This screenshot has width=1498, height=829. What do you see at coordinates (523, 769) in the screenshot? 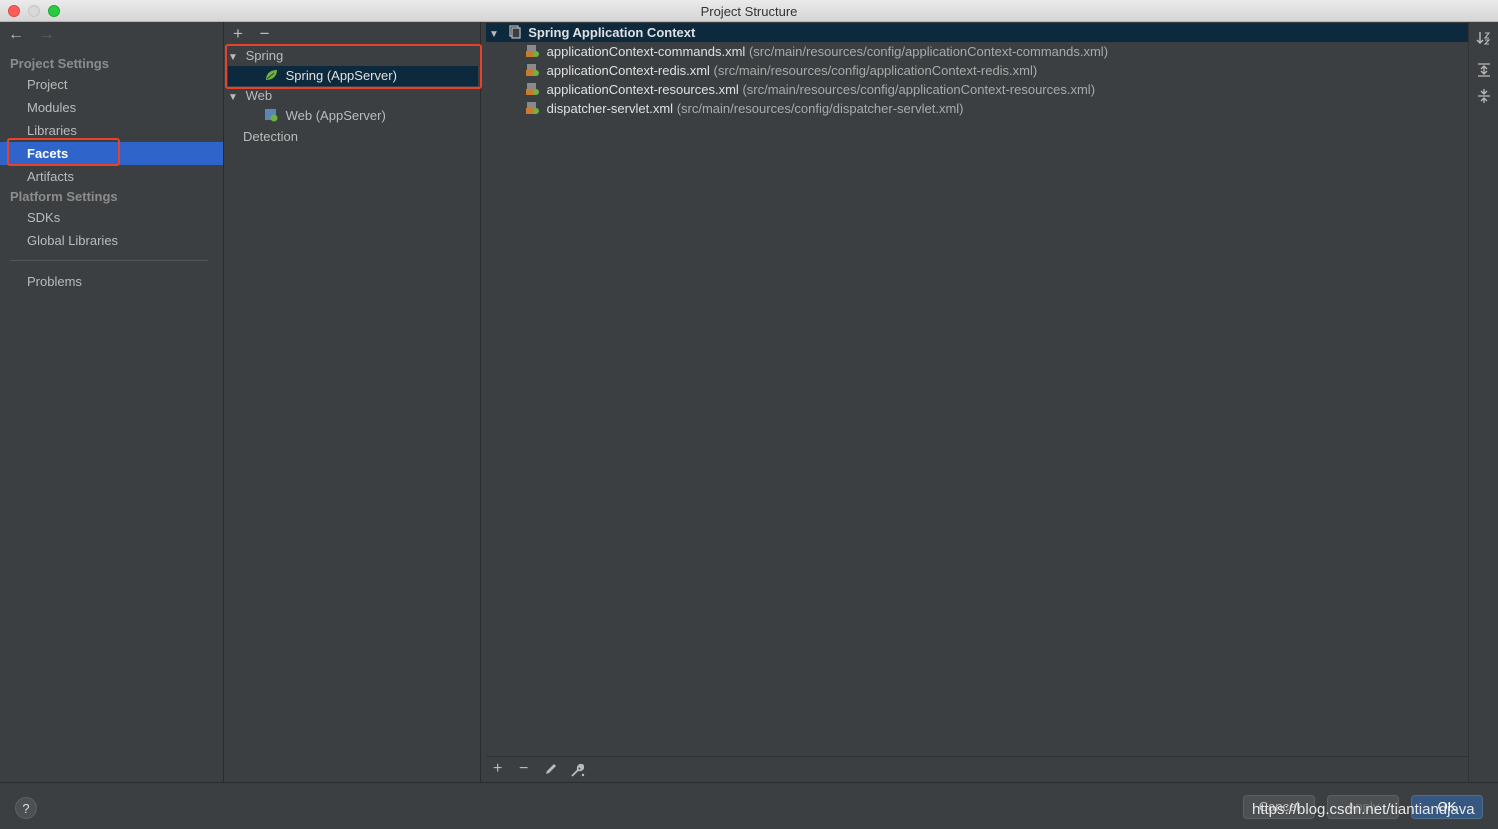
I see `remove-context-button: −` at bounding box center [523, 769].